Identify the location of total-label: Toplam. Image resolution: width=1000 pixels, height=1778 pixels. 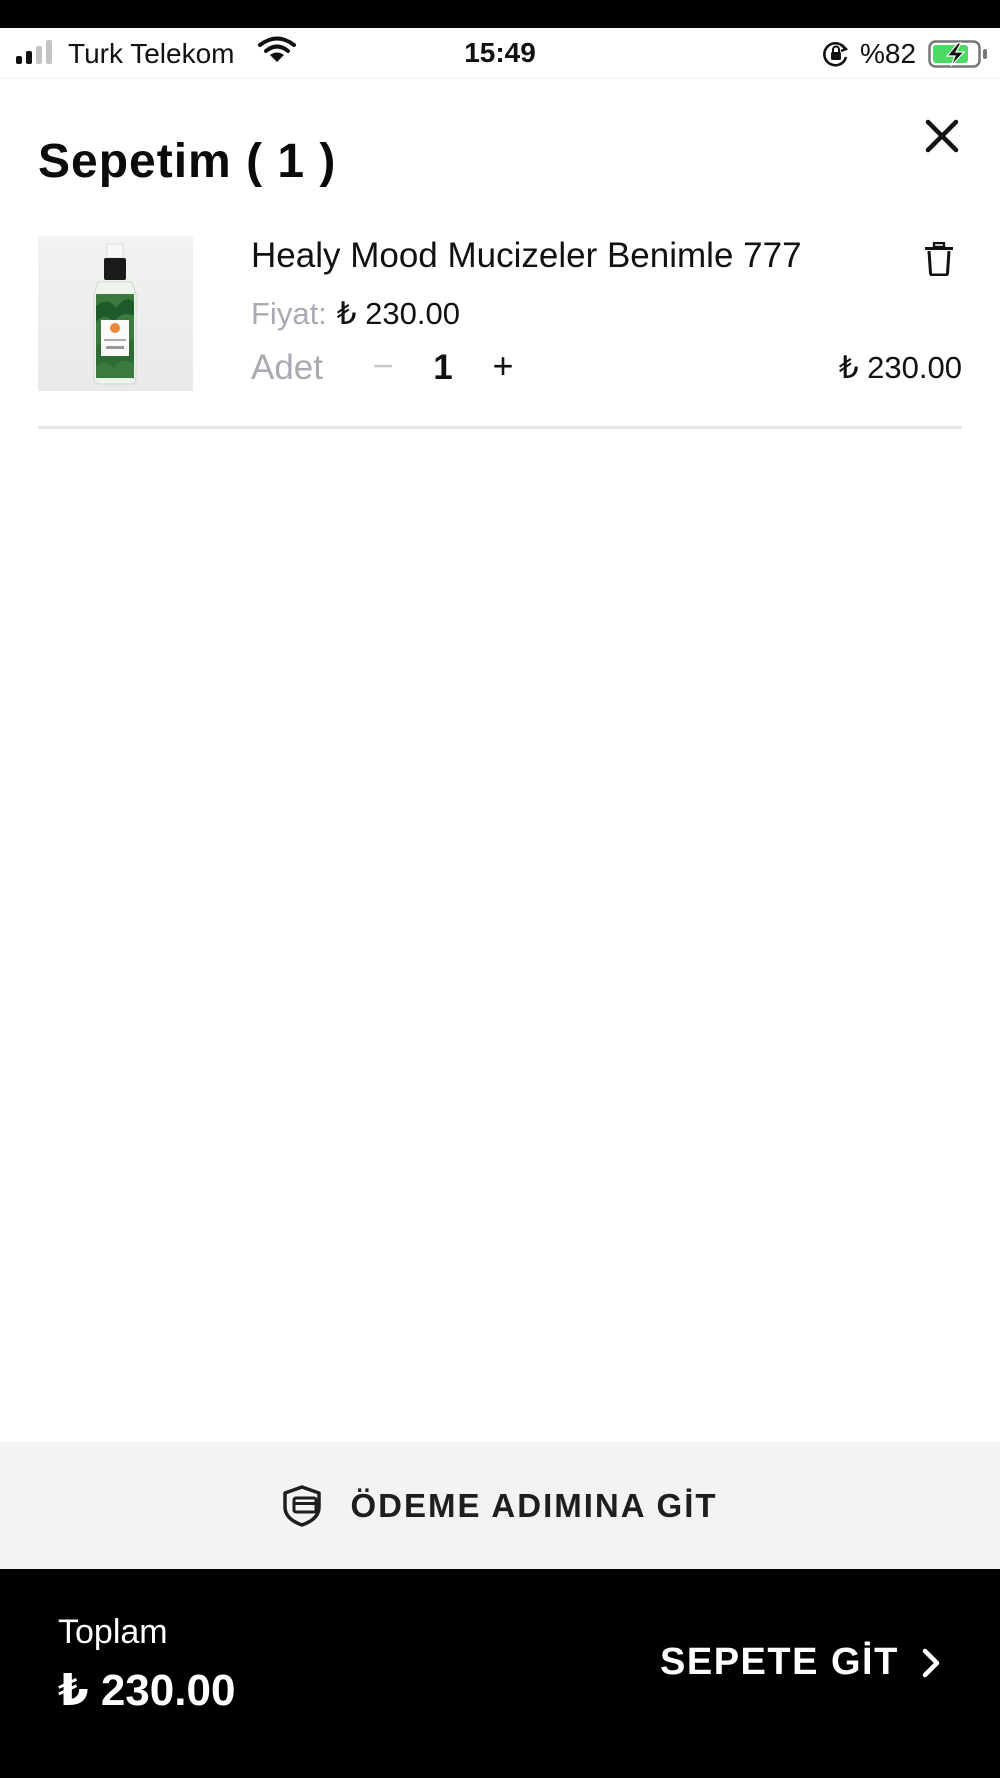
(113, 1632).